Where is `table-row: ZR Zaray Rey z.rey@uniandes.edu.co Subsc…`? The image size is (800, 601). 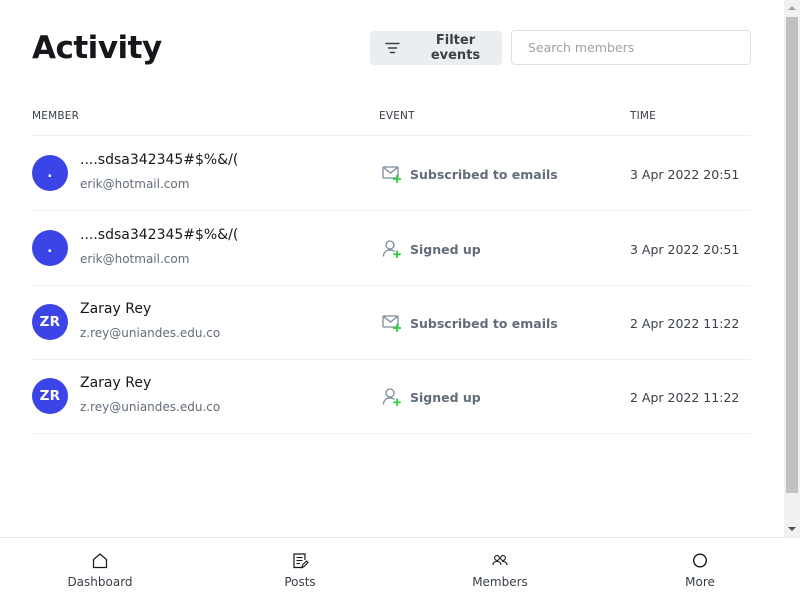 table-row: ZR Zaray Rey z.rey@uniandes.edu.co Subsc… is located at coordinates (391, 322).